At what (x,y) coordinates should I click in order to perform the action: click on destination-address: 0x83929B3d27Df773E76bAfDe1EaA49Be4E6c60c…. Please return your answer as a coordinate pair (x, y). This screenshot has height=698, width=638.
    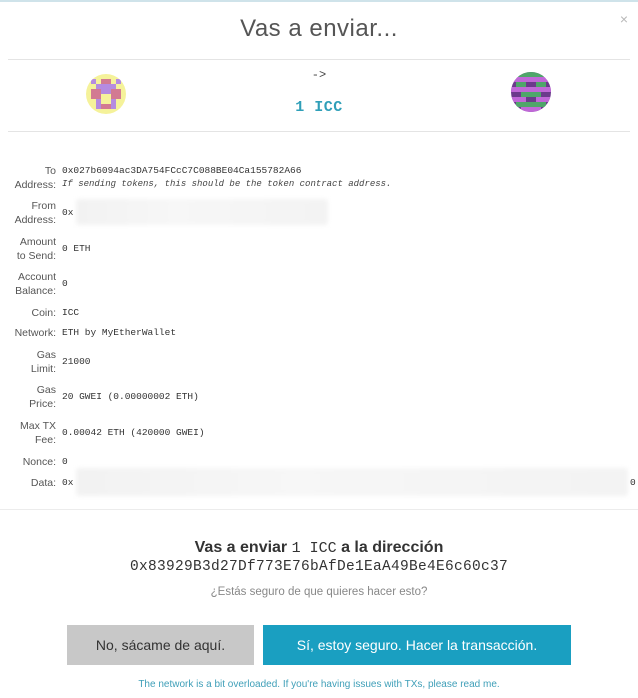
    Looking at the image, I should click on (319, 567).